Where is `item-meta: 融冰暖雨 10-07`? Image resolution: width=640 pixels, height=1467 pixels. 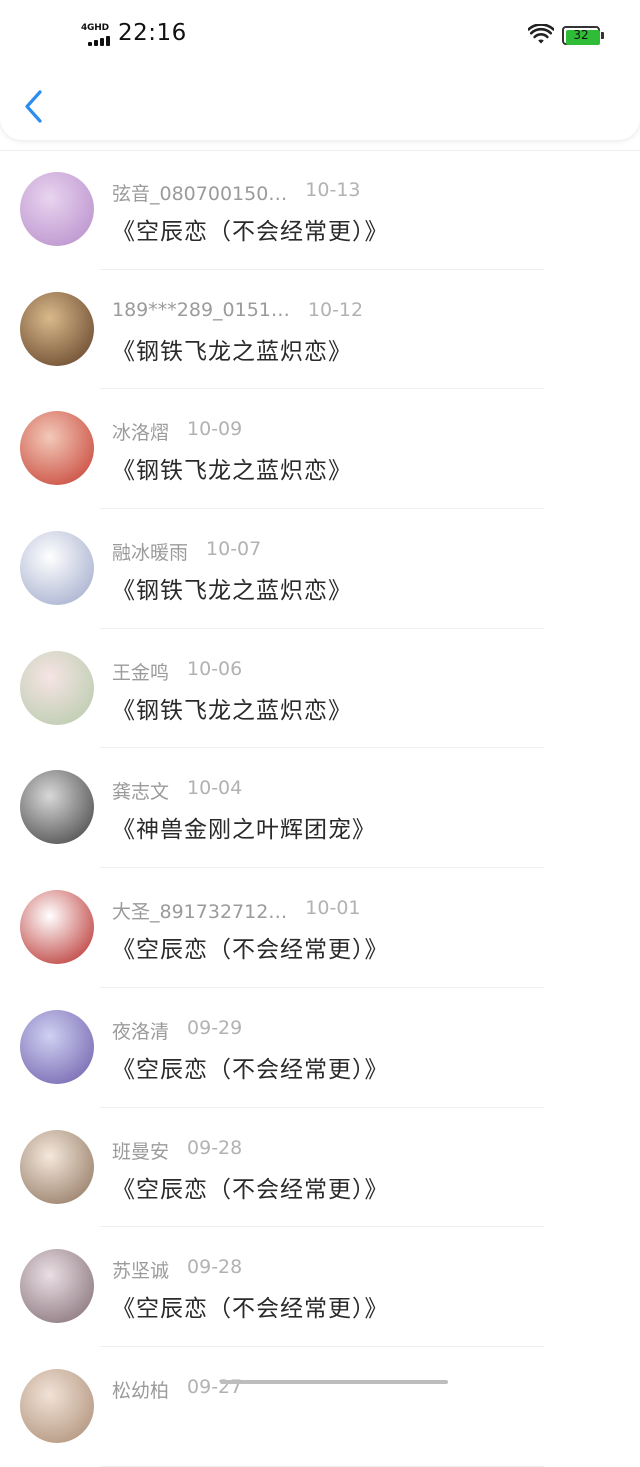 item-meta: 融冰暖雨 10-07 is located at coordinates (186, 551).